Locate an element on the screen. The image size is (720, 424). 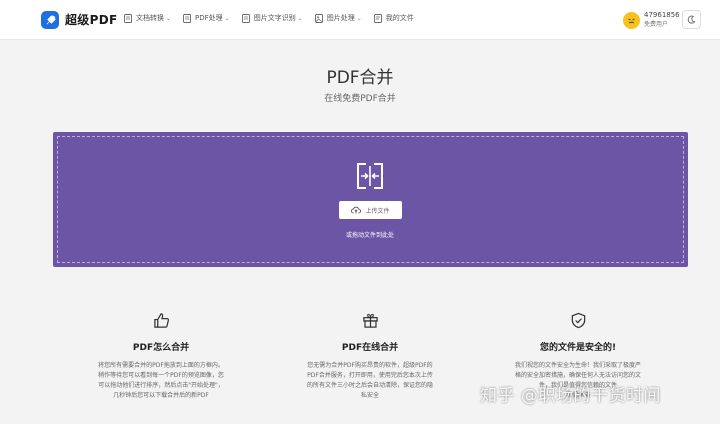
rocket-icon is located at coordinates (50, 20).